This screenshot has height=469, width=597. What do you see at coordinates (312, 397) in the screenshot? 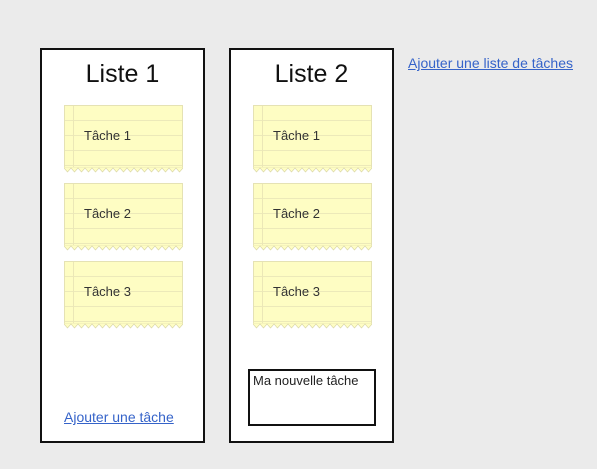
I see `new-task-input: Ma nouvelle tâche` at bounding box center [312, 397].